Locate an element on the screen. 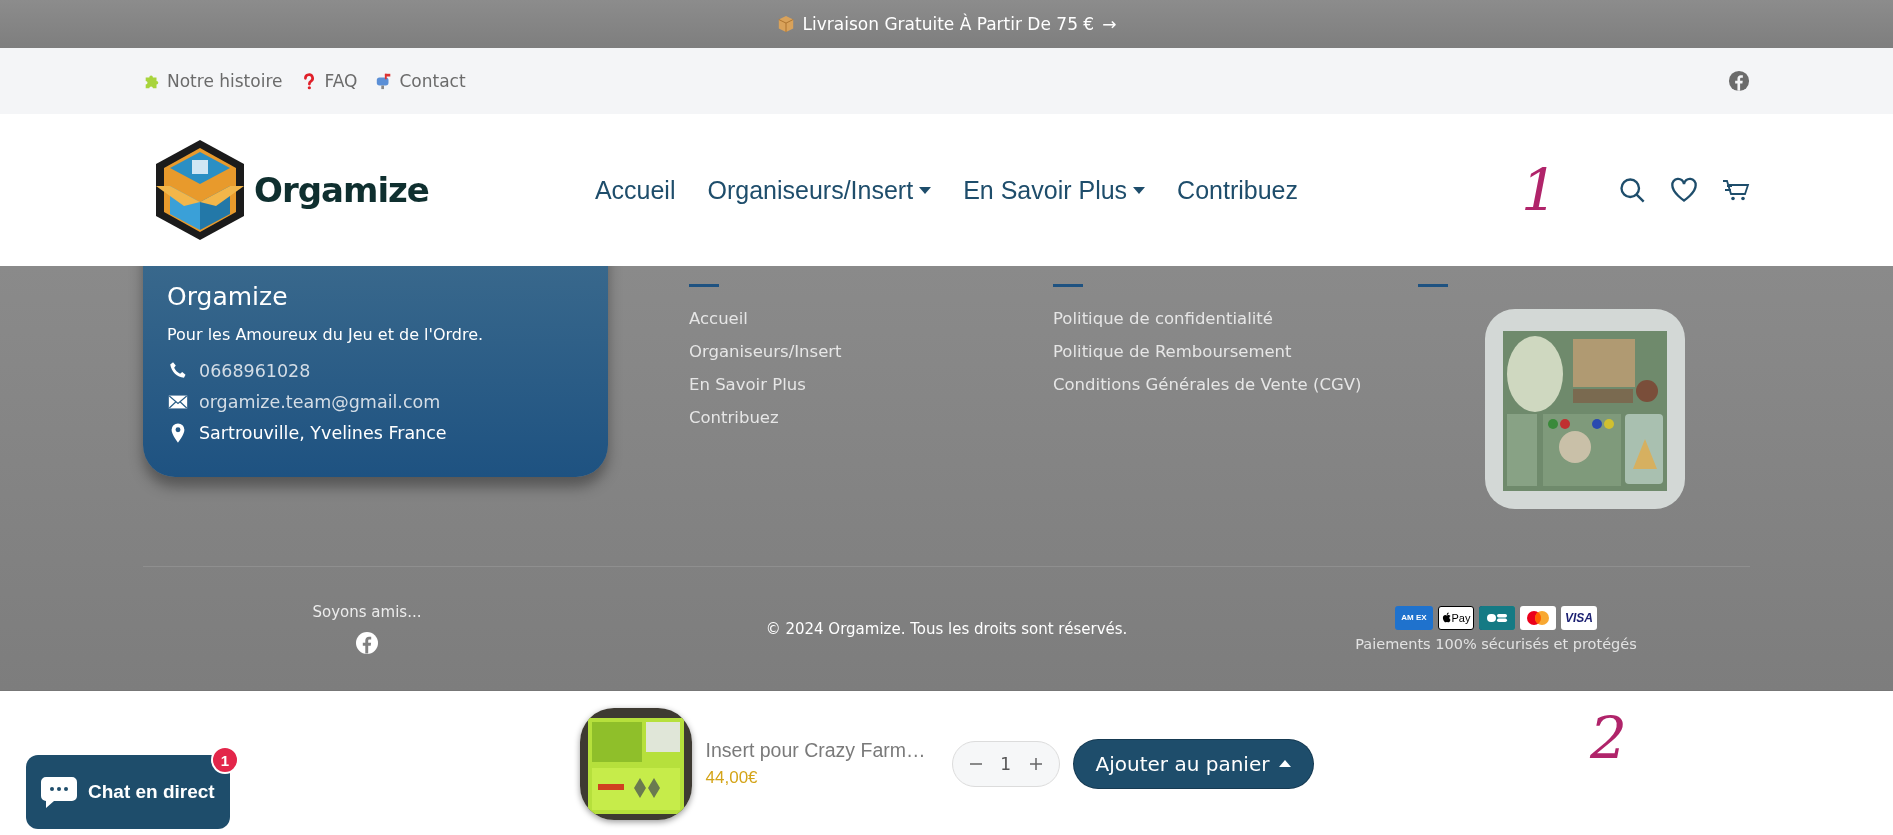 The width and height of the screenshot is (1893, 835). quantity-stepper: 1 is located at coordinates (1005, 763).